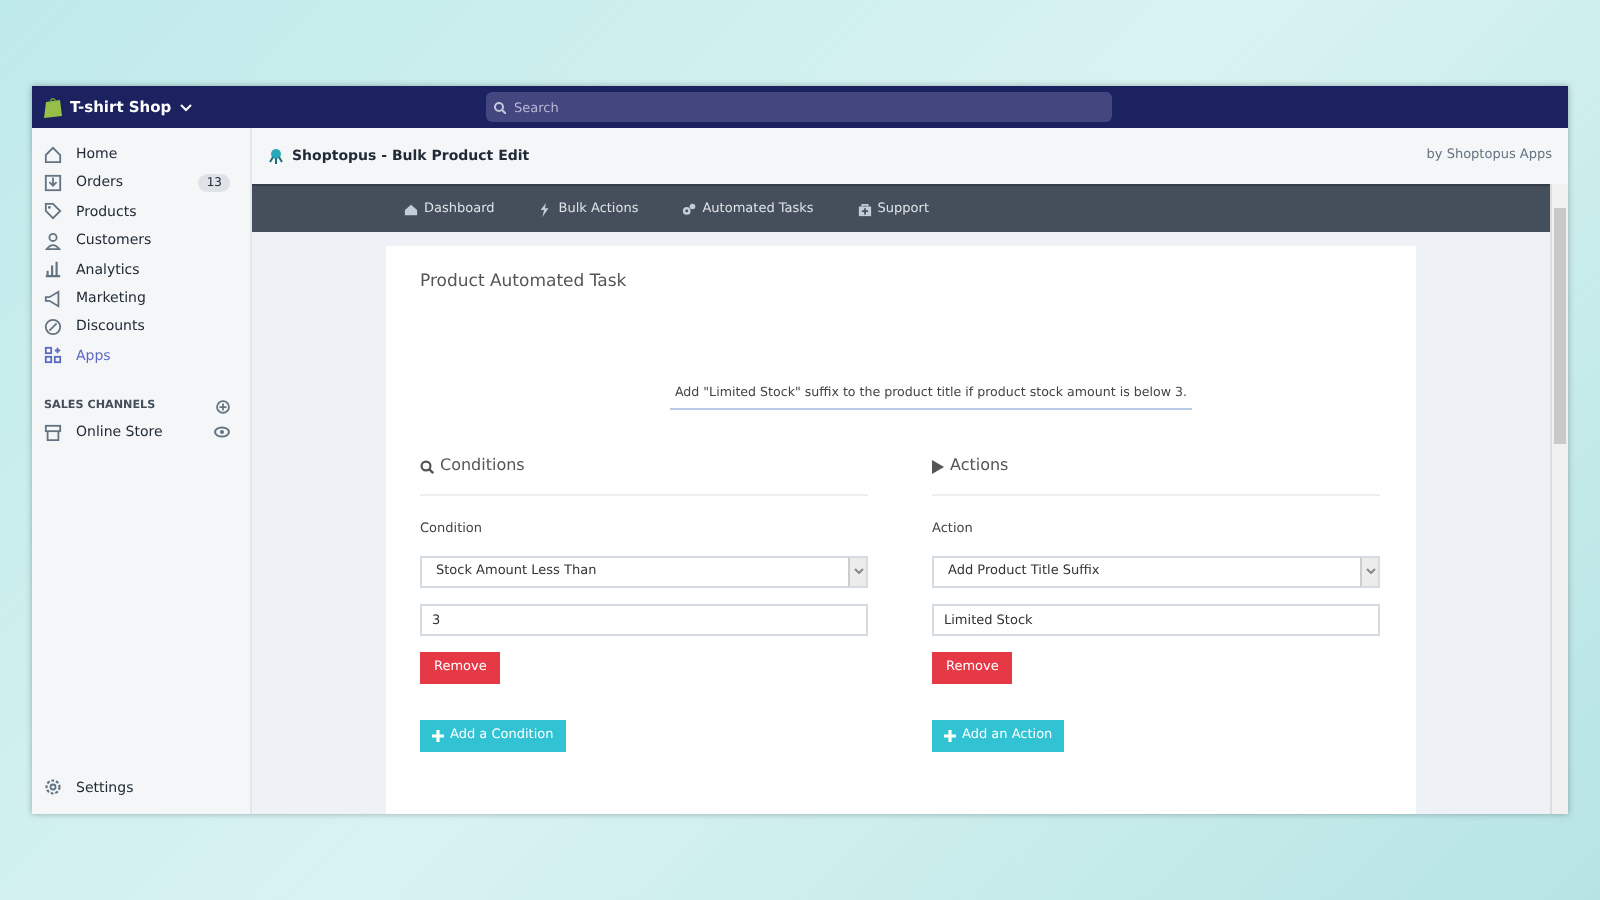 The width and height of the screenshot is (1600, 900). Describe the element at coordinates (53, 269) in the screenshot. I see `bar-chart-icon` at that location.